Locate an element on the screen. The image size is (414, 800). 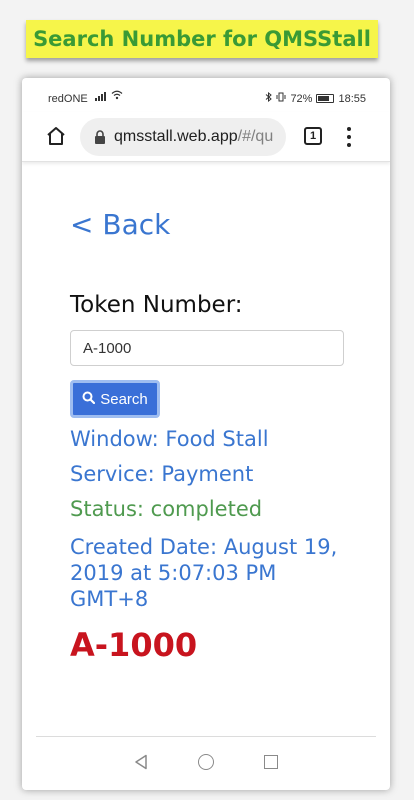
more-vert-icon is located at coordinates (349, 137).